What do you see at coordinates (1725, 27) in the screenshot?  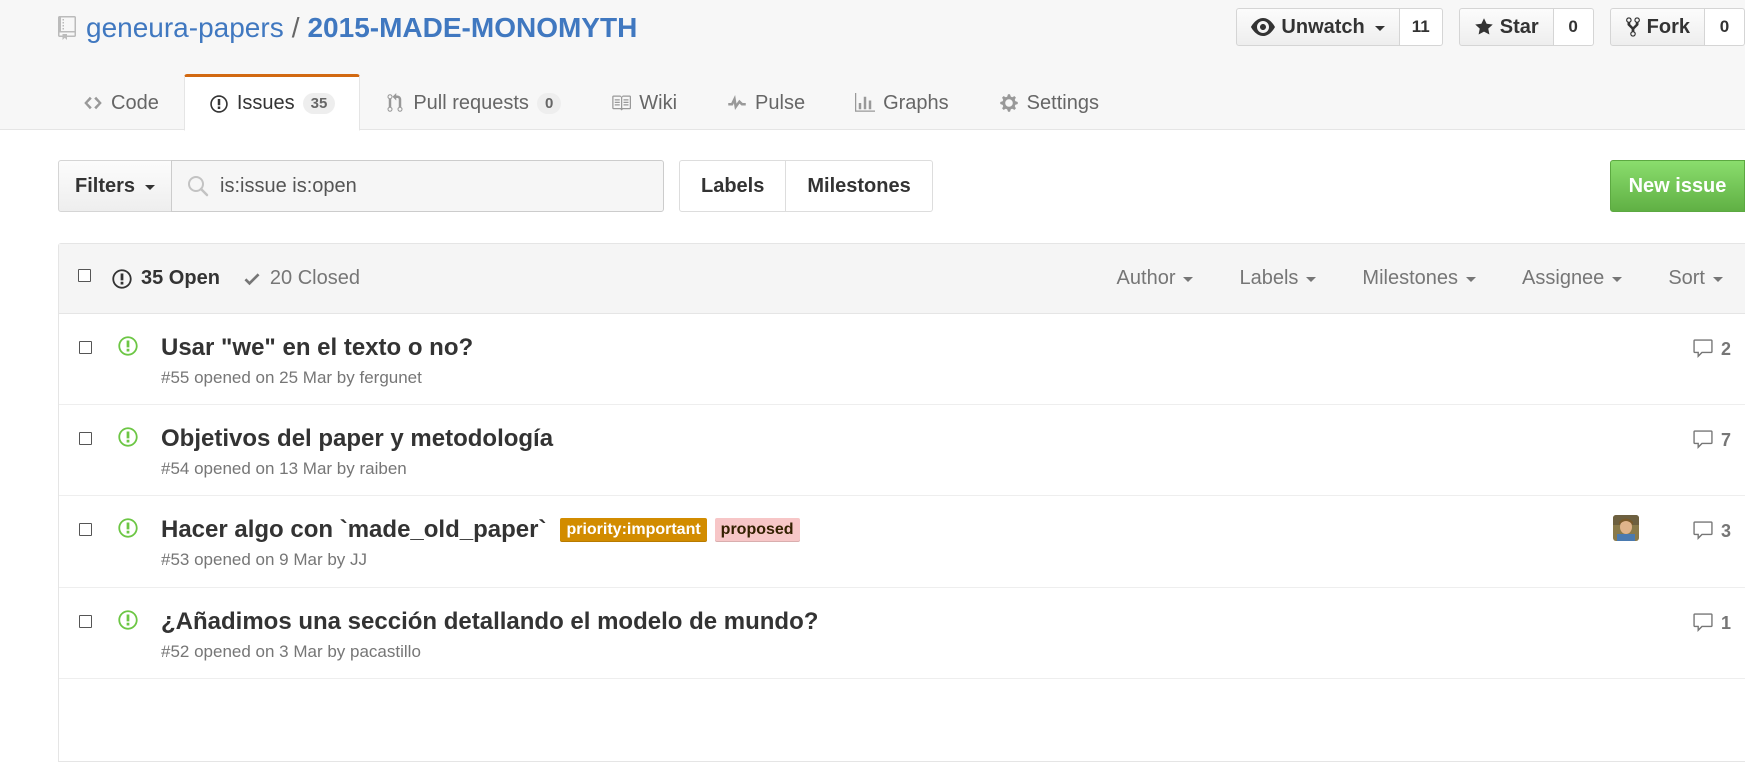 I see `forks-count: 0` at bounding box center [1725, 27].